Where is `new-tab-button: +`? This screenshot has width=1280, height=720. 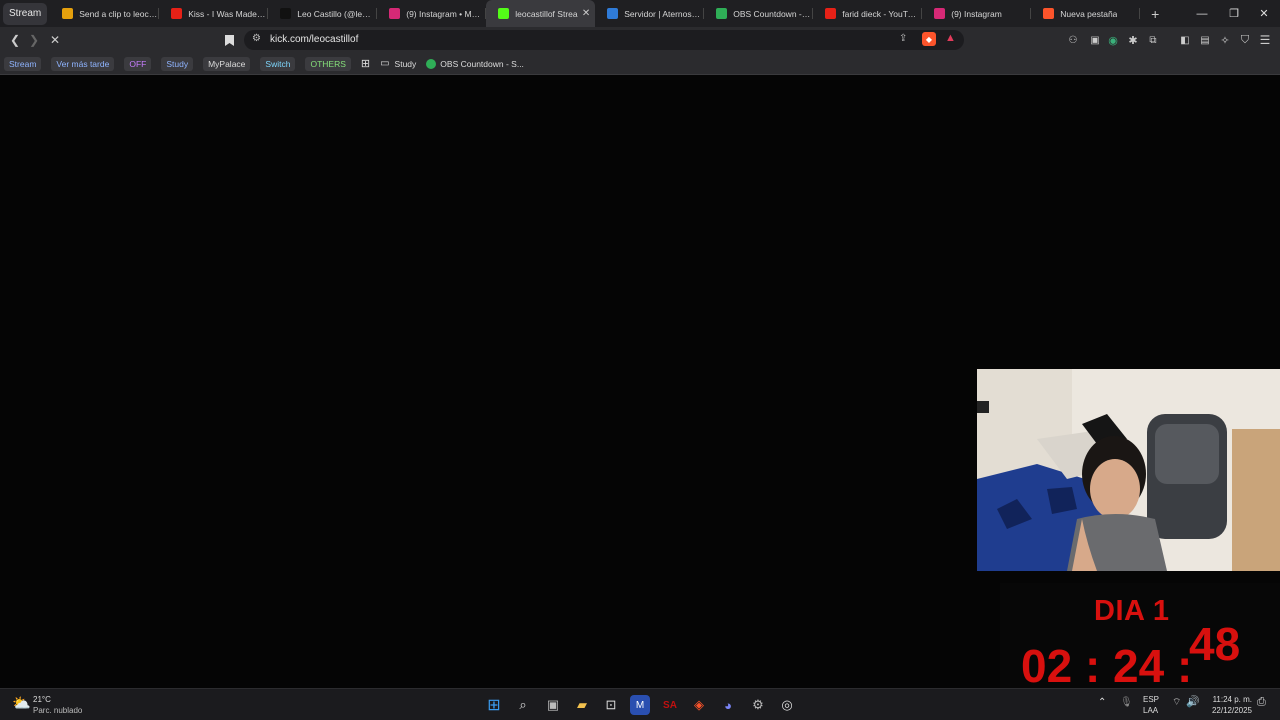
new-tab-button: + is located at coordinates (1155, 14).